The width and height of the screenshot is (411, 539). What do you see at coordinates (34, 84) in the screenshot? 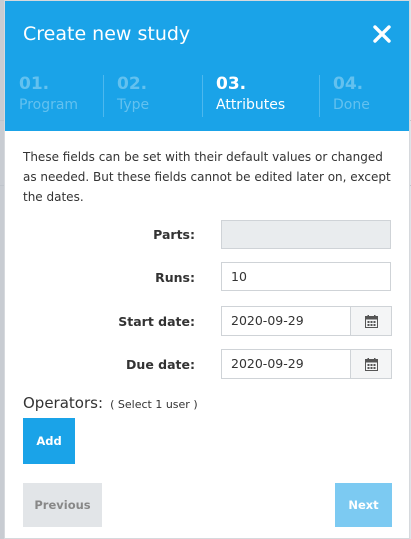
I see `step-number: 01.` at bounding box center [34, 84].